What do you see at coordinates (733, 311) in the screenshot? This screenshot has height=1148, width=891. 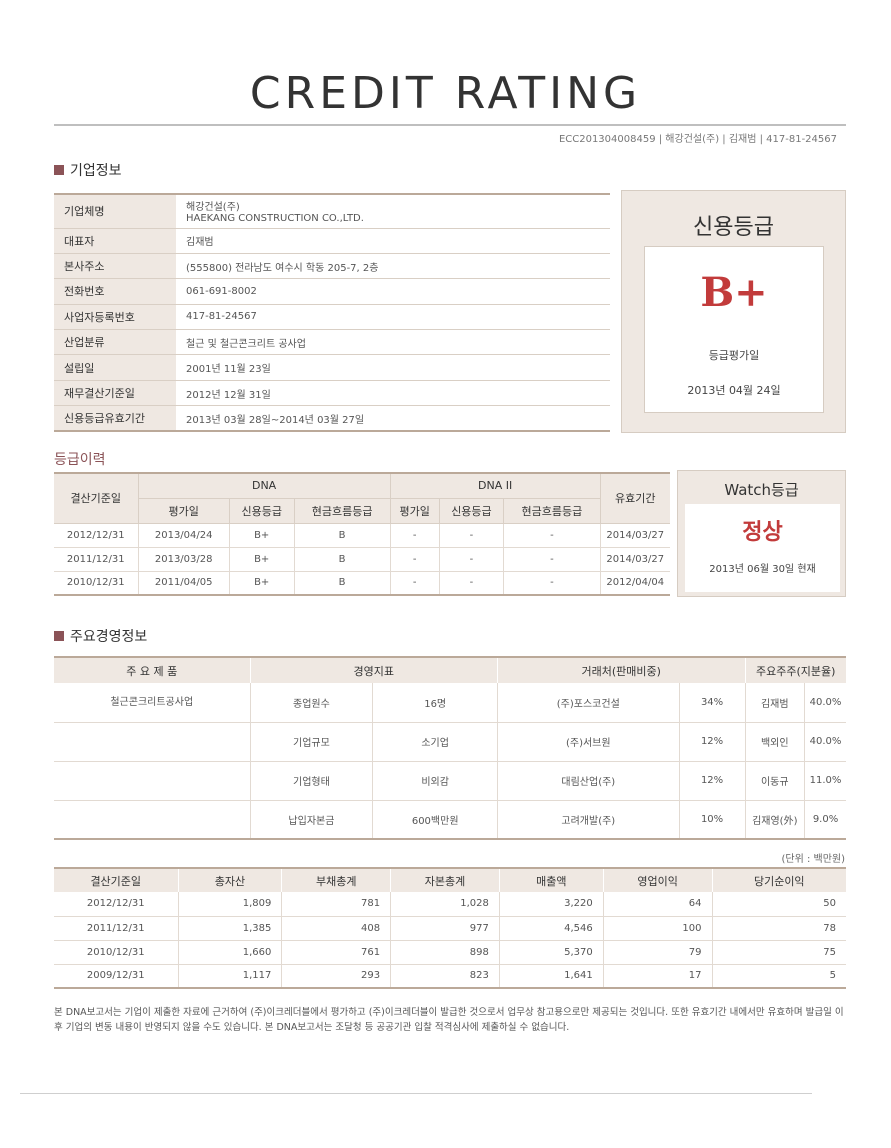 I see `credit-grade-box: 신용등급 B+ 등급평가일 2013년 04월 24일` at bounding box center [733, 311].